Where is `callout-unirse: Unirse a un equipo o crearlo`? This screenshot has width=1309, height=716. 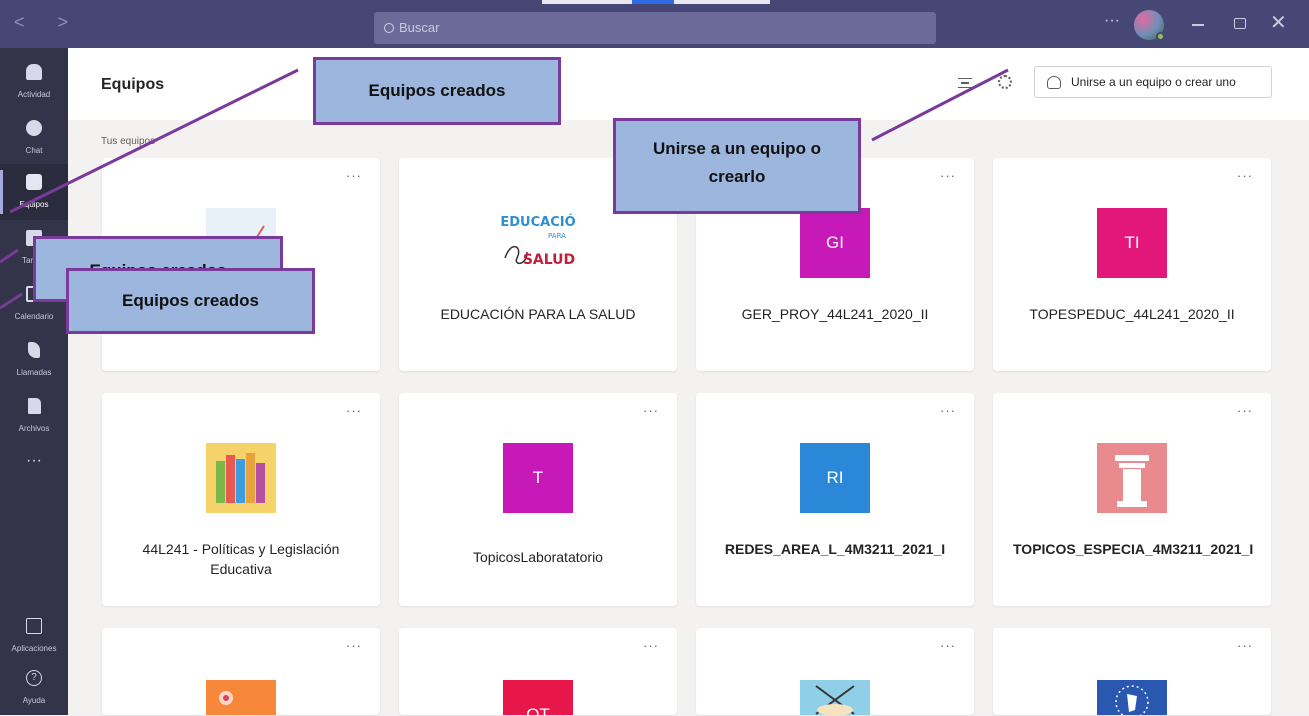 callout-unirse: Unirse a un equipo o crearlo is located at coordinates (737, 166).